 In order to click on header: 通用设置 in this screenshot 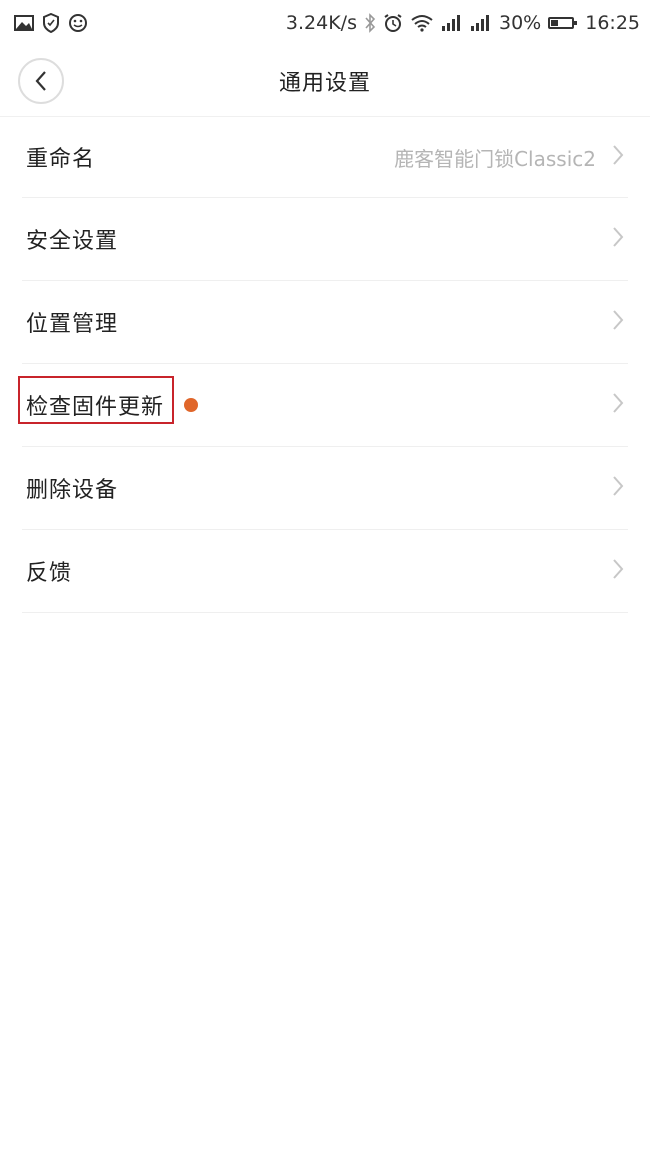, I will do `click(325, 81)`.